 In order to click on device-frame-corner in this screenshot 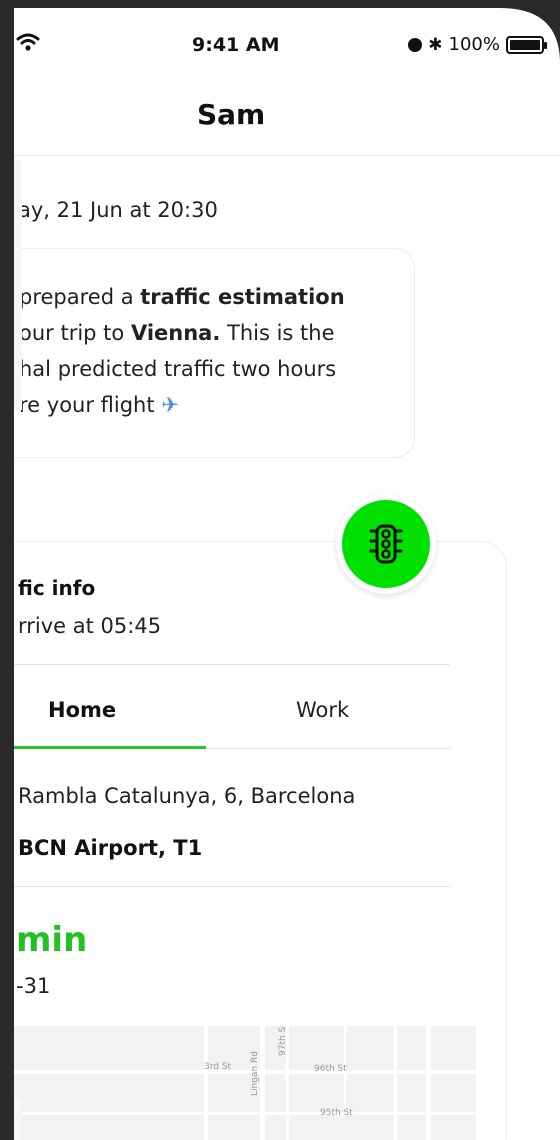, I will do `click(530, 30)`.